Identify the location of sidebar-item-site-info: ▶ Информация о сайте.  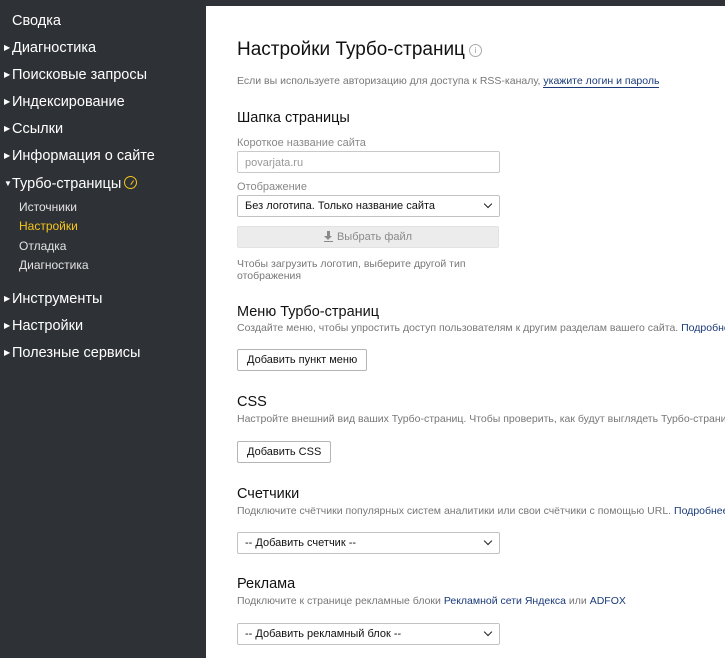
(79, 156).